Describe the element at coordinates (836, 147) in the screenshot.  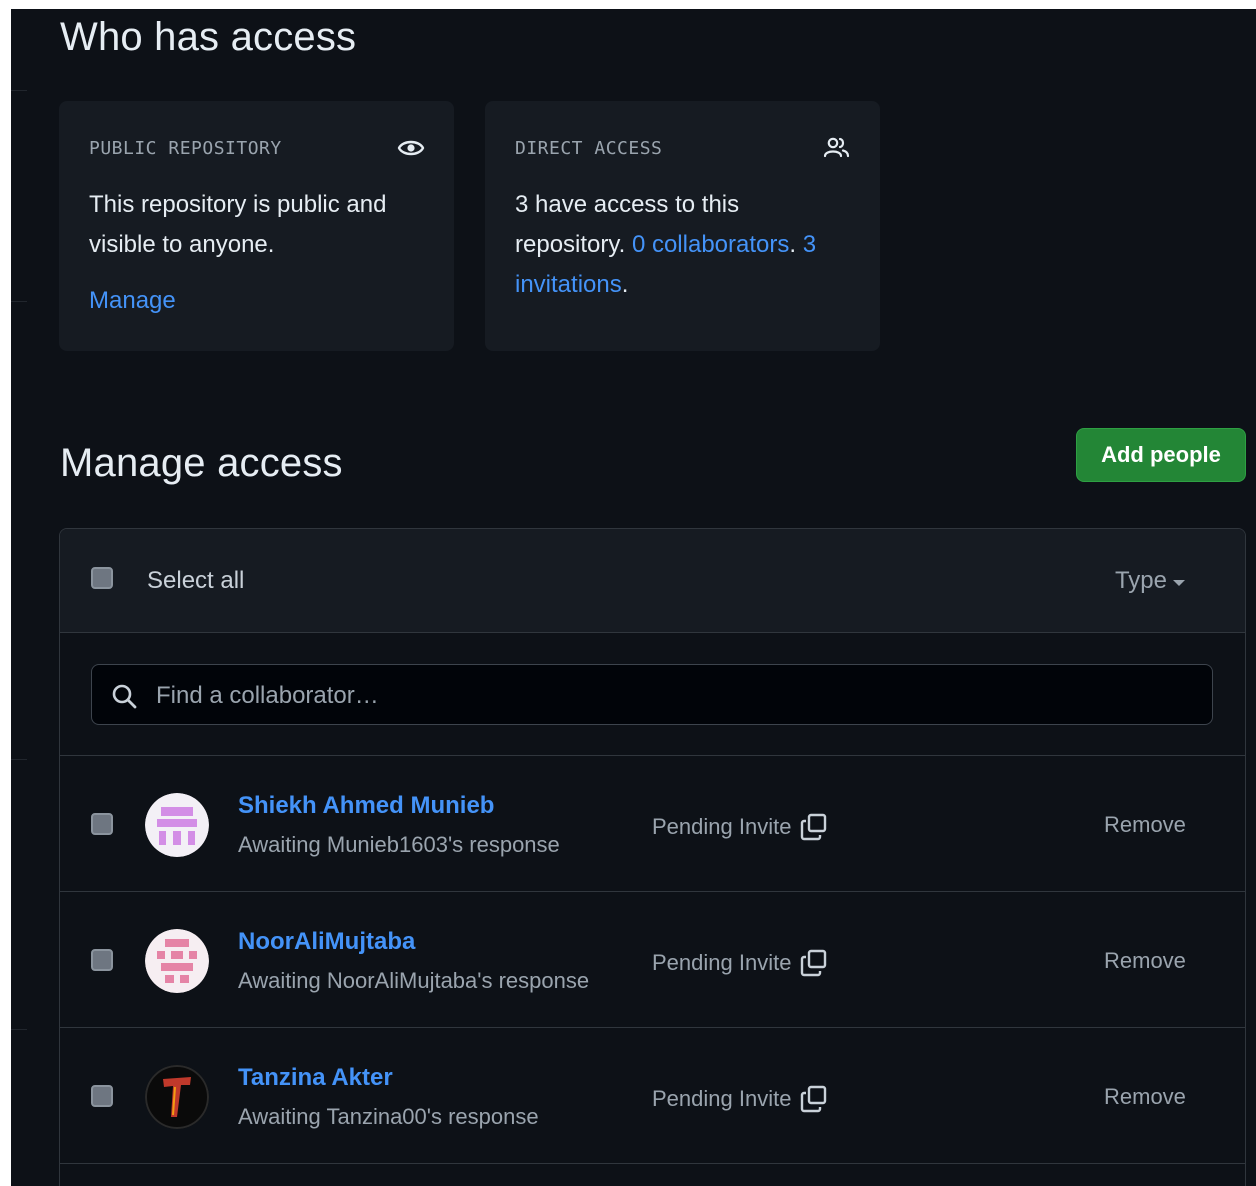
I see `people-icon` at that location.